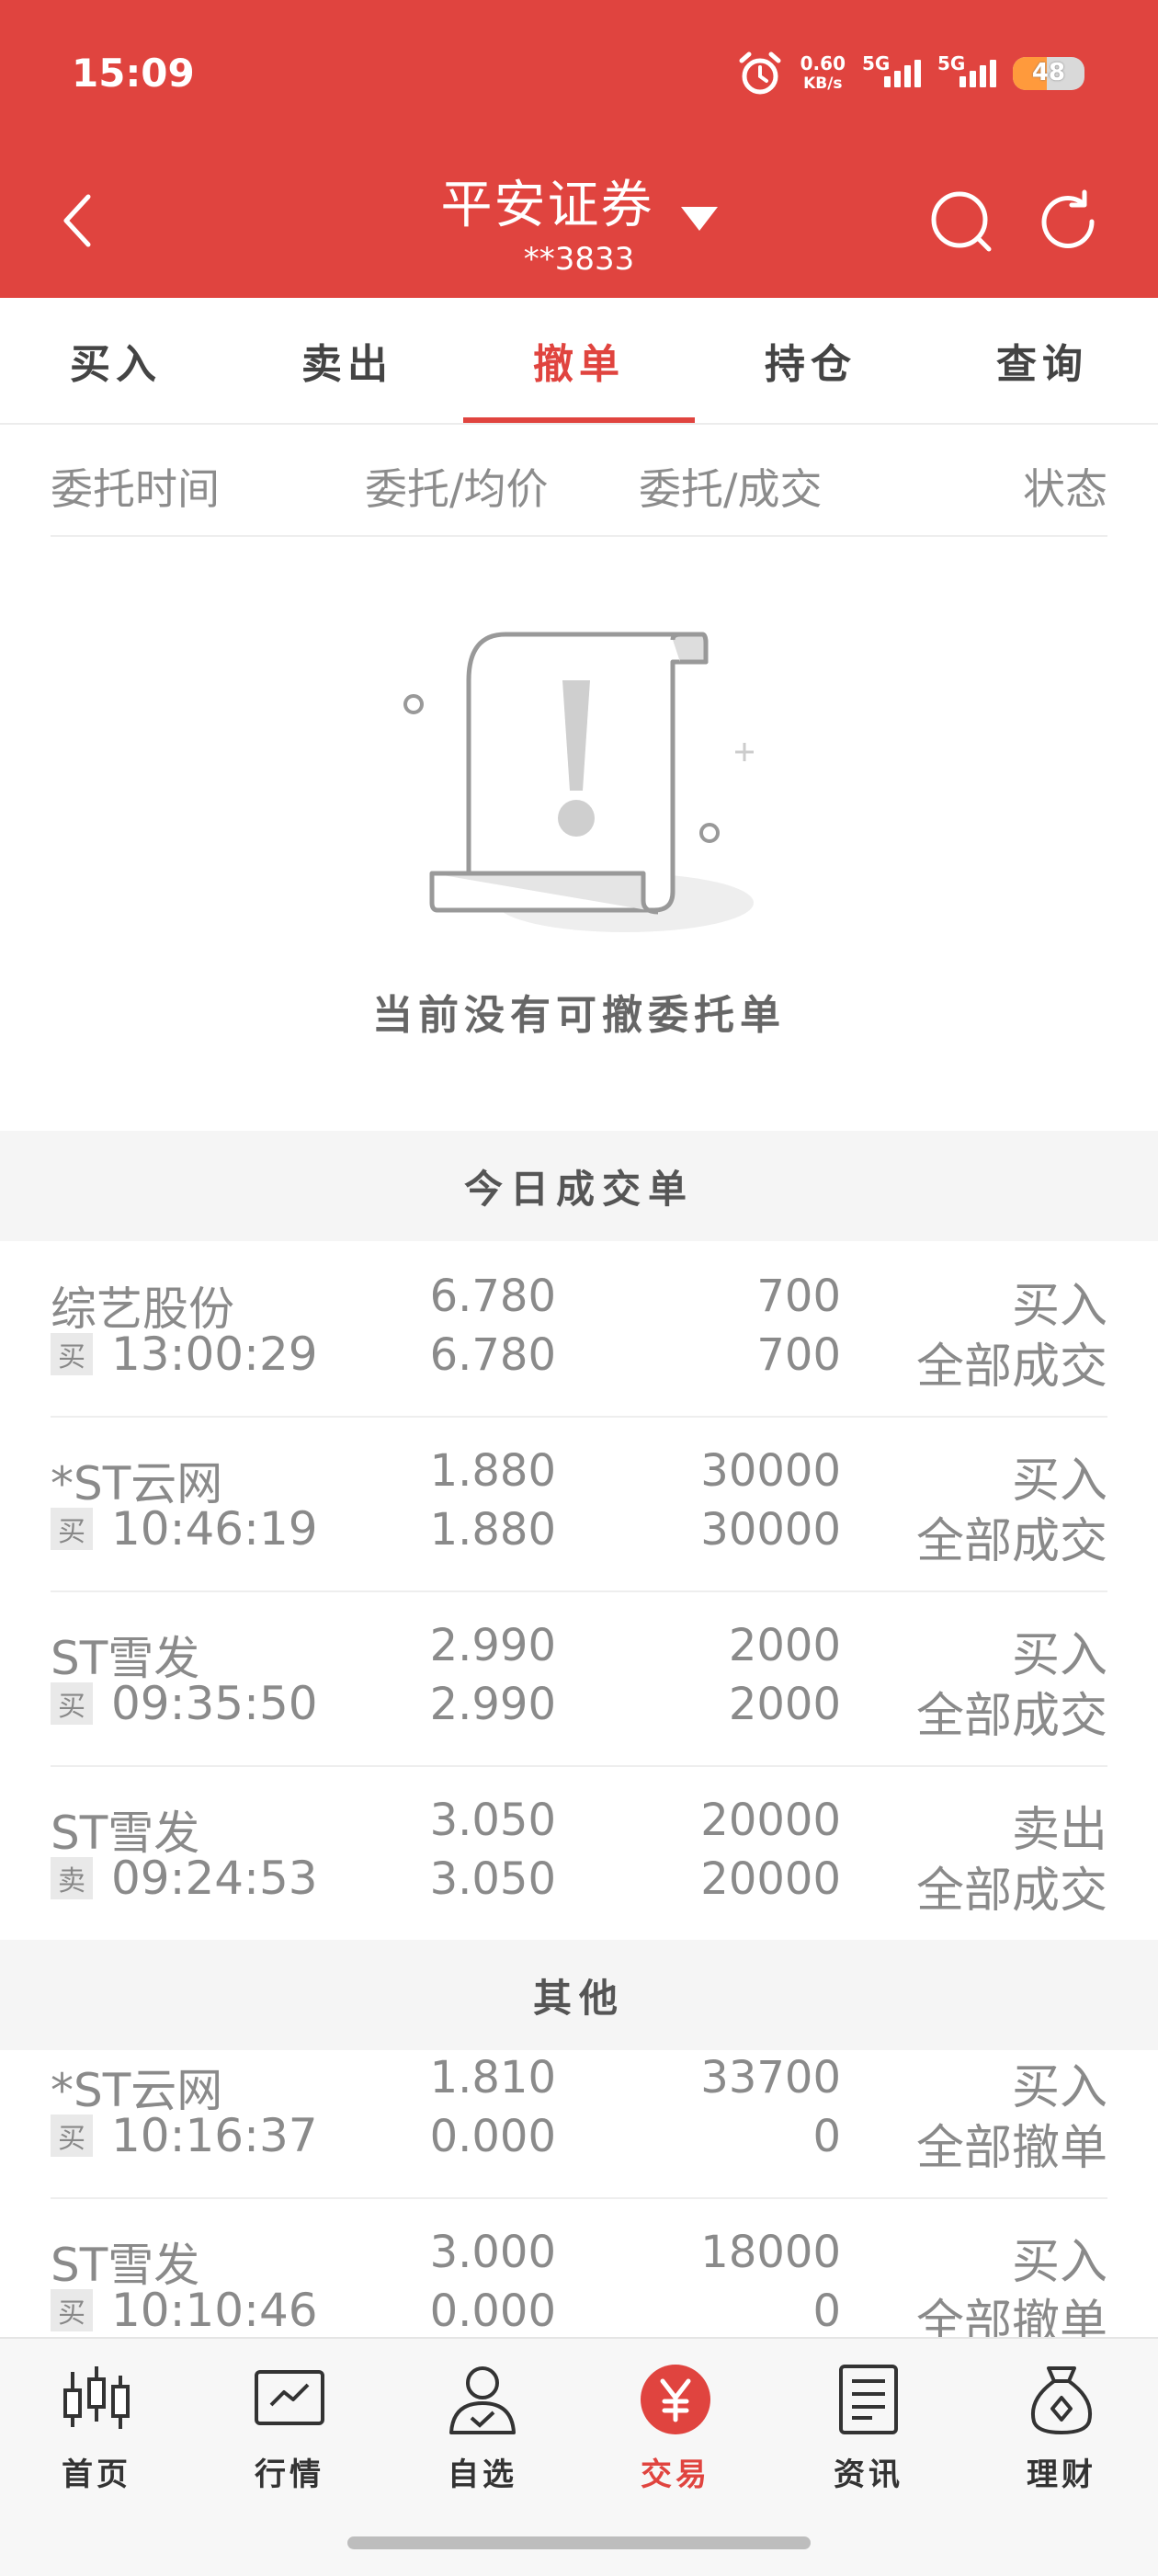 The image size is (1158, 2576). What do you see at coordinates (823, 83) in the screenshot?
I see `net-speed-unit: KB/s` at bounding box center [823, 83].